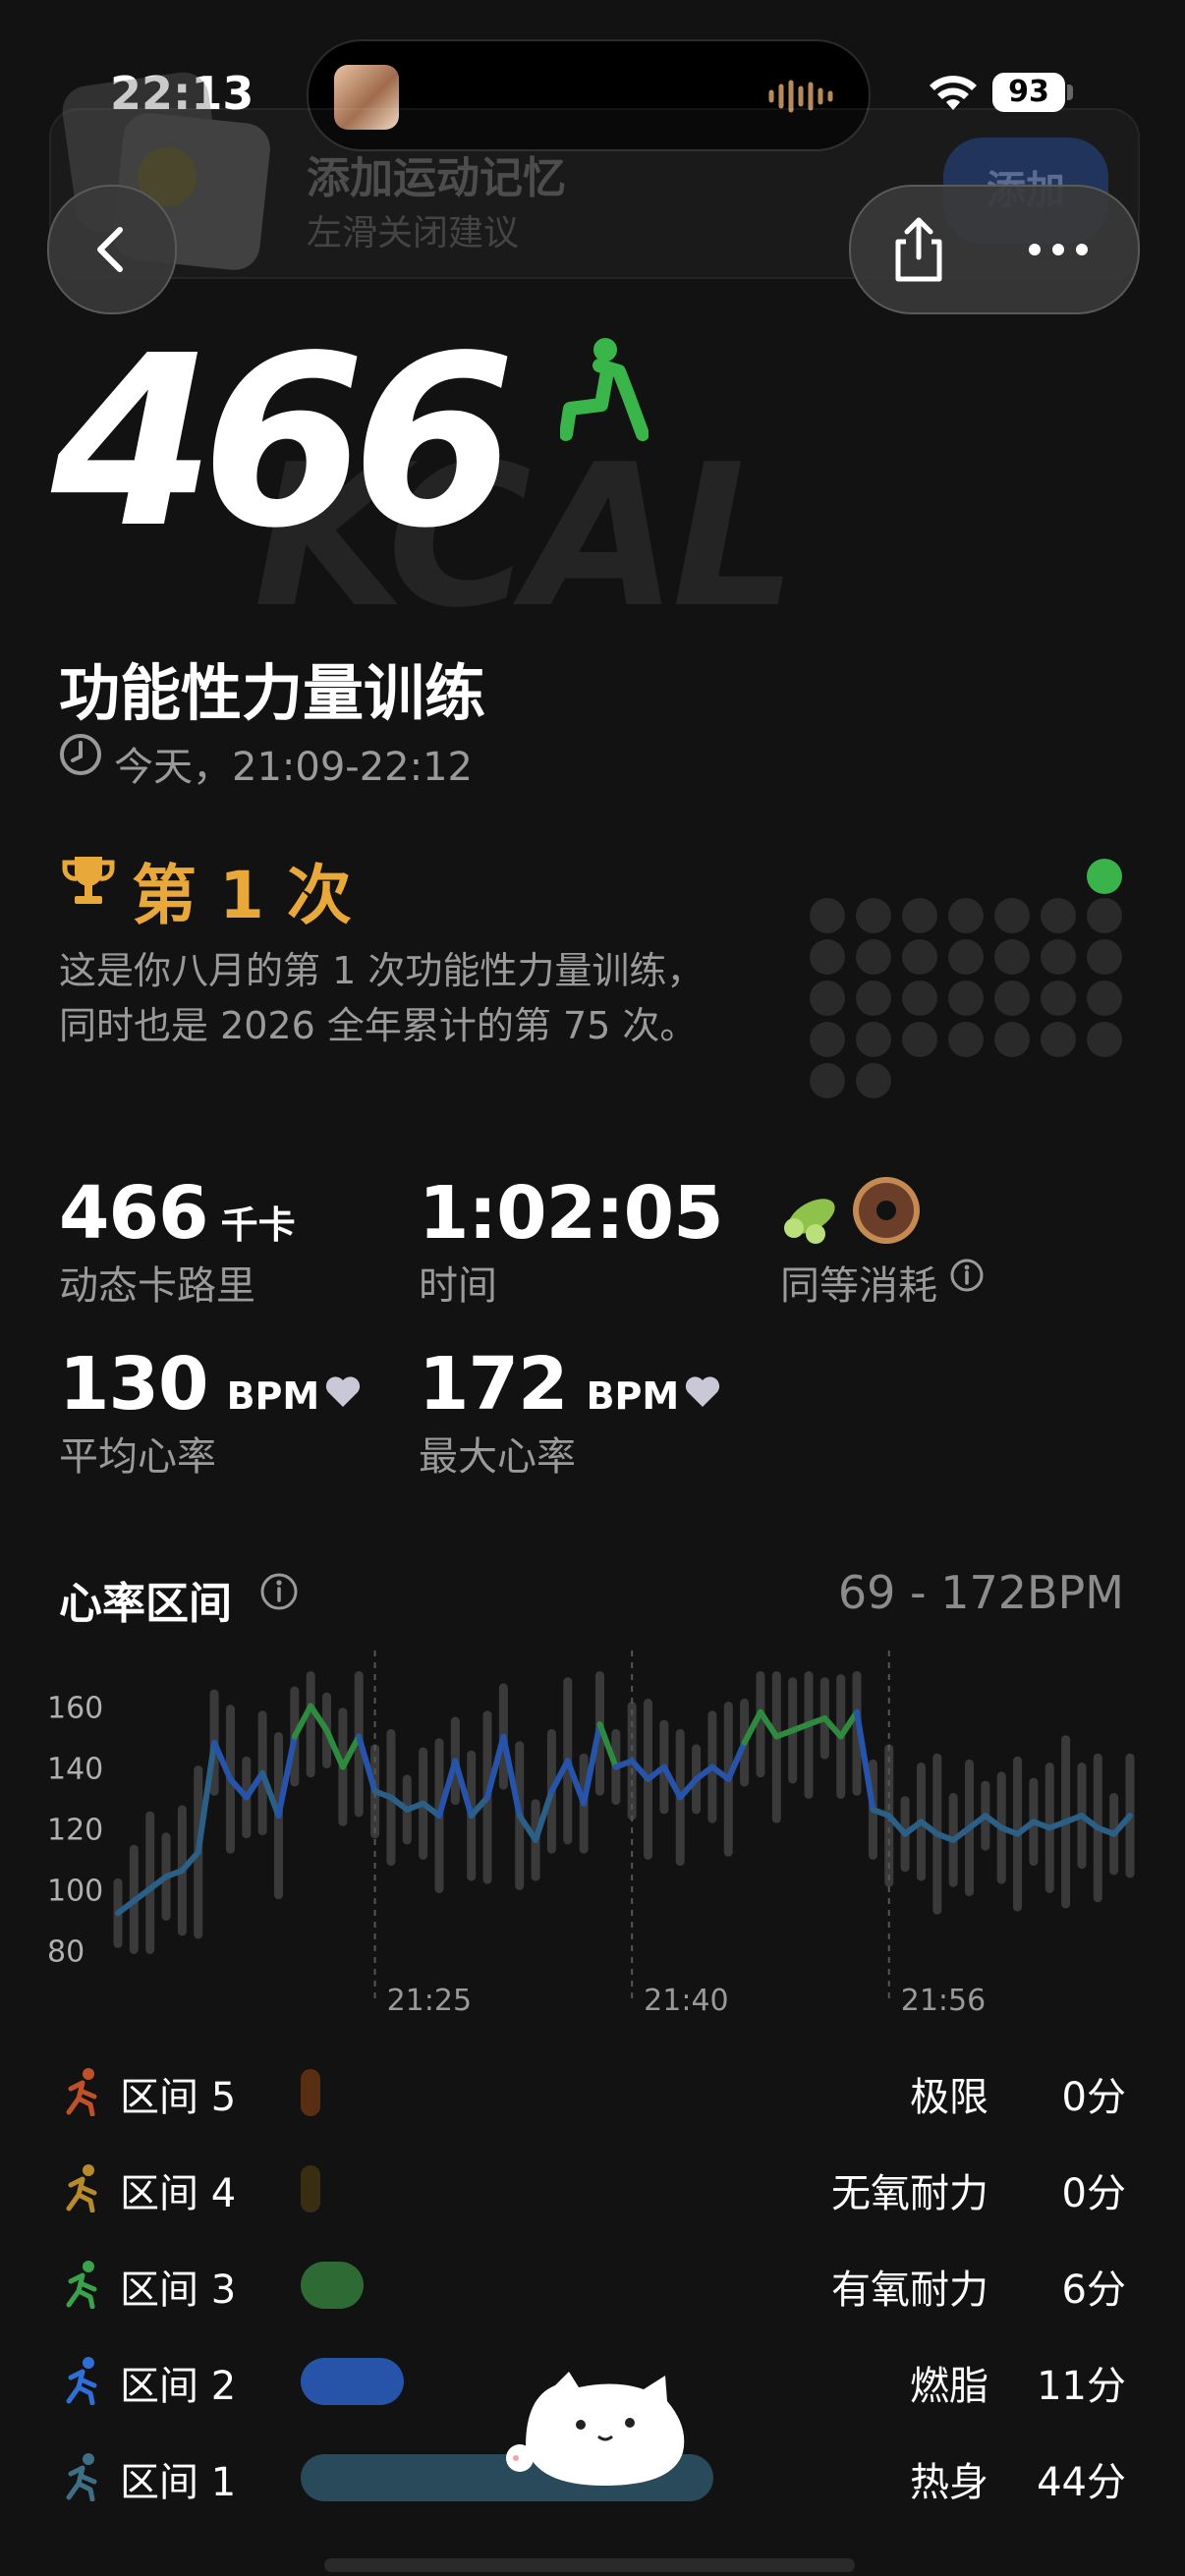 The image size is (1185, 2576). I want to click on avg-hr-unit: BPM, so click(273, 1396).